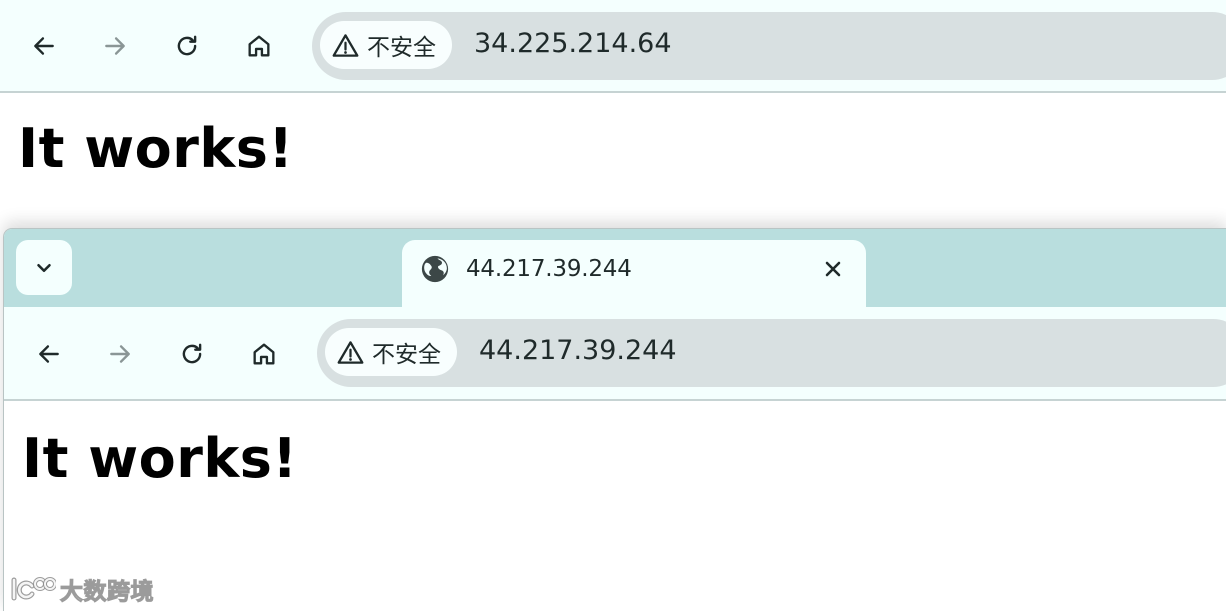  Describe the element at coordinates (771, 353) in the screenshot. I see `address-bar: 不安全 44.217.39.244` at that location.